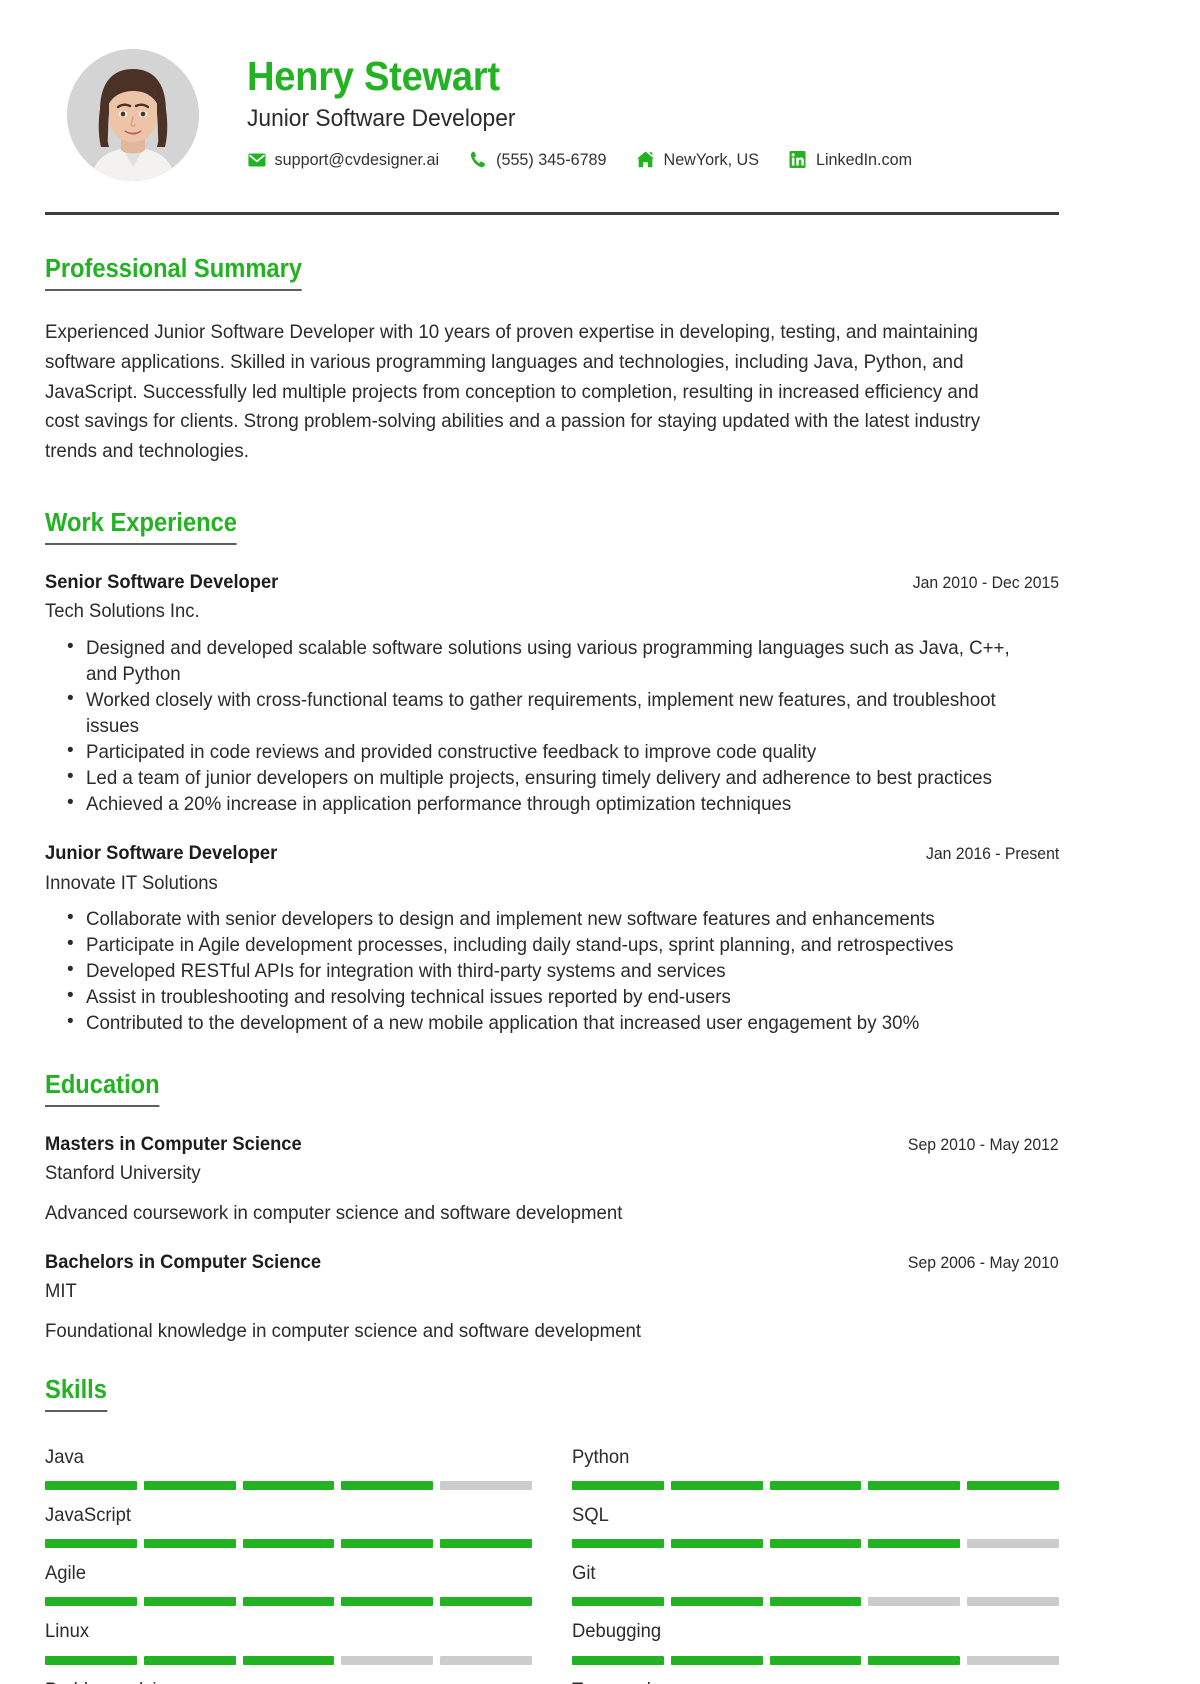 The width and height of the screenshot is (1200, 1684). What do you see at coordinates (803, 1681) in the screenshot?
I see `skill-name: Teamwork` at bounding box center [803, 1681].